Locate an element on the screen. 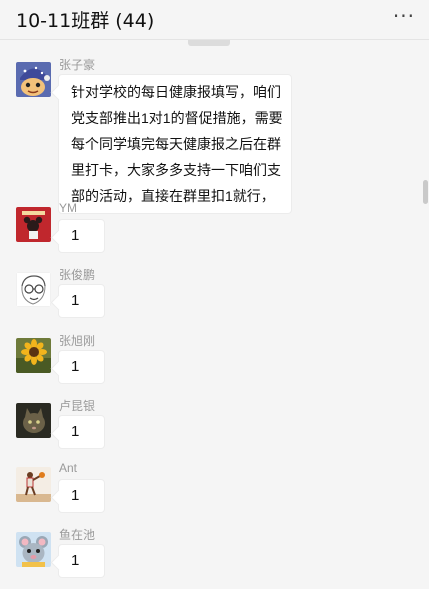 Image resolution: width=429 pixels, height=589 pixels. basketball-player-avatar-icon is located at coordinates (33, 484).